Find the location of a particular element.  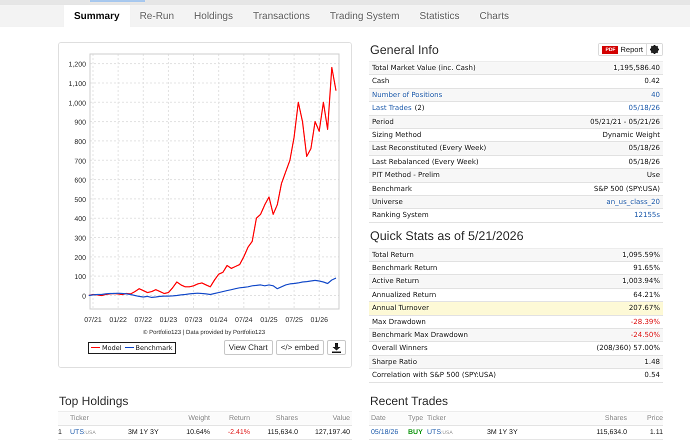

chart-button: </> embed is located at coordinates (300, 347).